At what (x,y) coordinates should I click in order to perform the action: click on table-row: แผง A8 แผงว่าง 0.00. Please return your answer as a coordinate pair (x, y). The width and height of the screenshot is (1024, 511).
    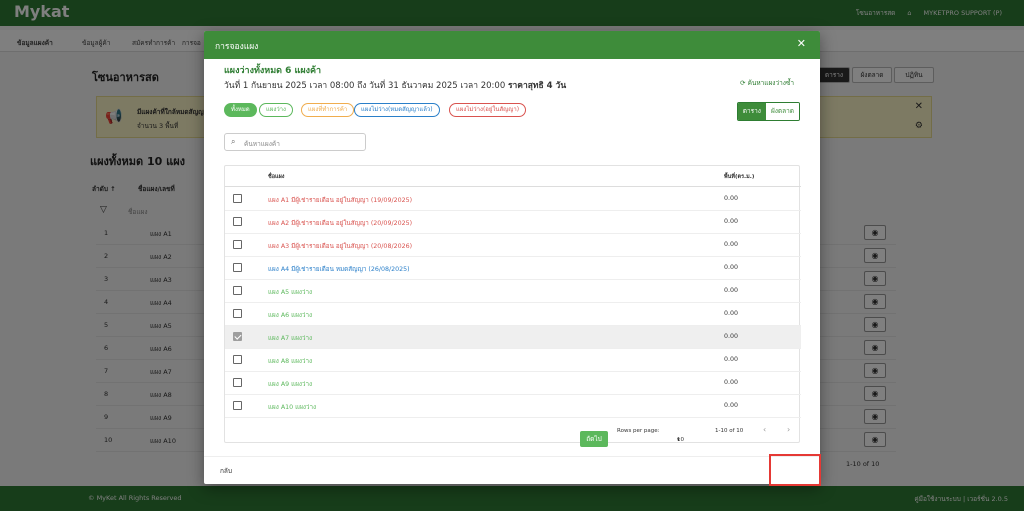
    Looking at the image, I should click on (513, 360).